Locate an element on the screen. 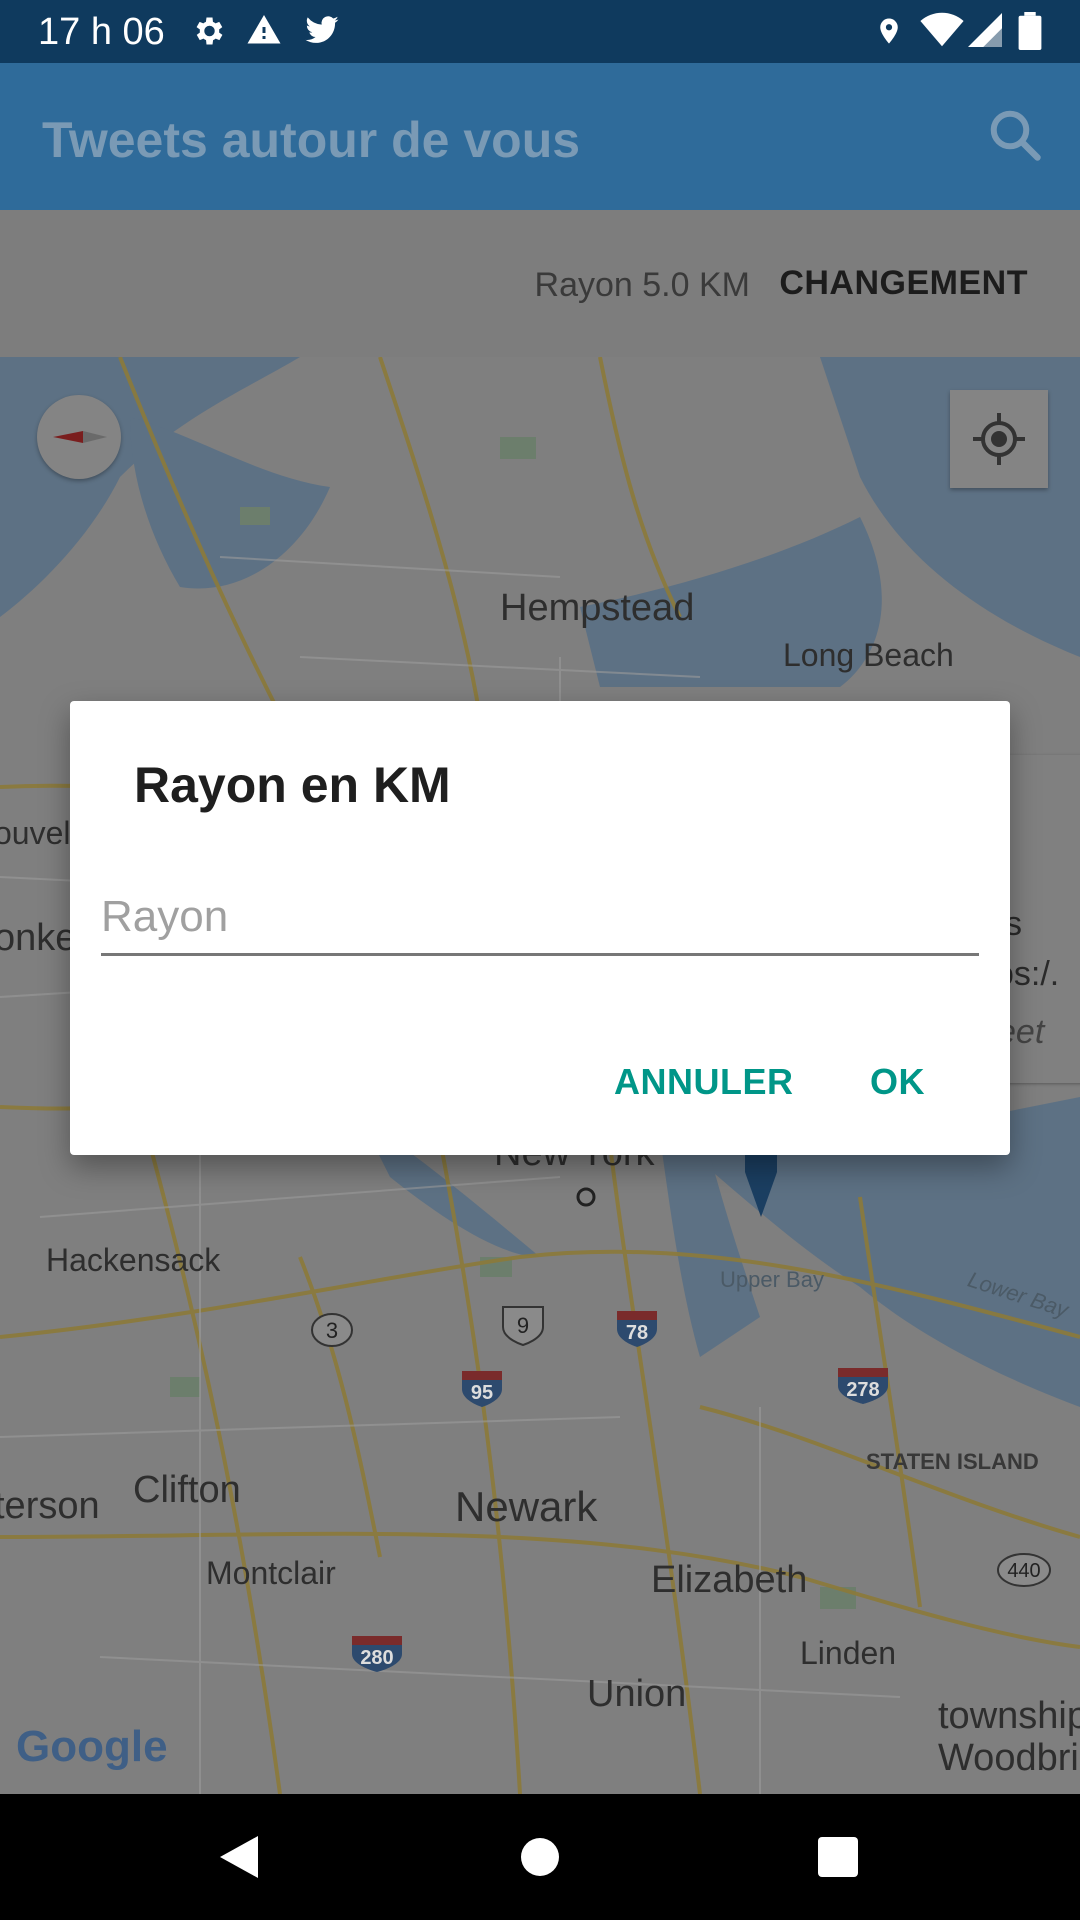 The height and width of the screenshot is (1920, 1080). status-time: 17 h 06 is located at coordinates (101, 32).